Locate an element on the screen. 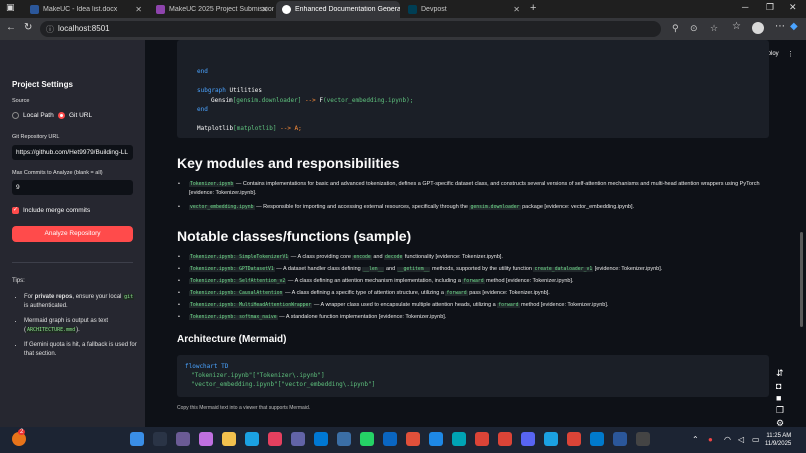 The height and width of the screenshot is (453, 806). copilot-app-icon is located at coordinates (206, 439).